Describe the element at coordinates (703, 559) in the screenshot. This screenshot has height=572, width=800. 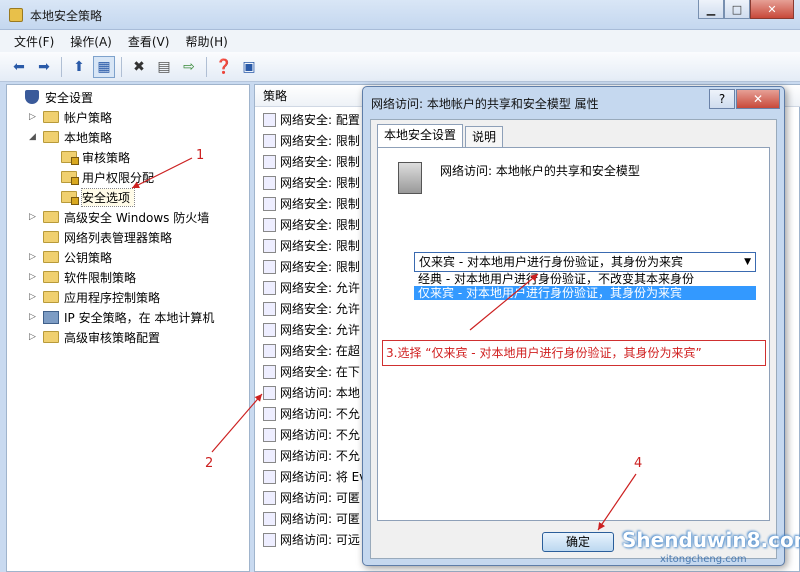
I see `watermark-site: xitongcheng.com` at that location.